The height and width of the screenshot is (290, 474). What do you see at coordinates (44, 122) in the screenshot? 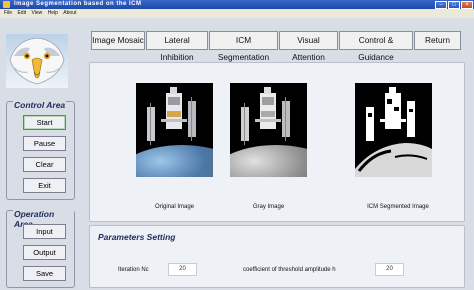
I see `start-button: Start` at bounding box center [44, 122].